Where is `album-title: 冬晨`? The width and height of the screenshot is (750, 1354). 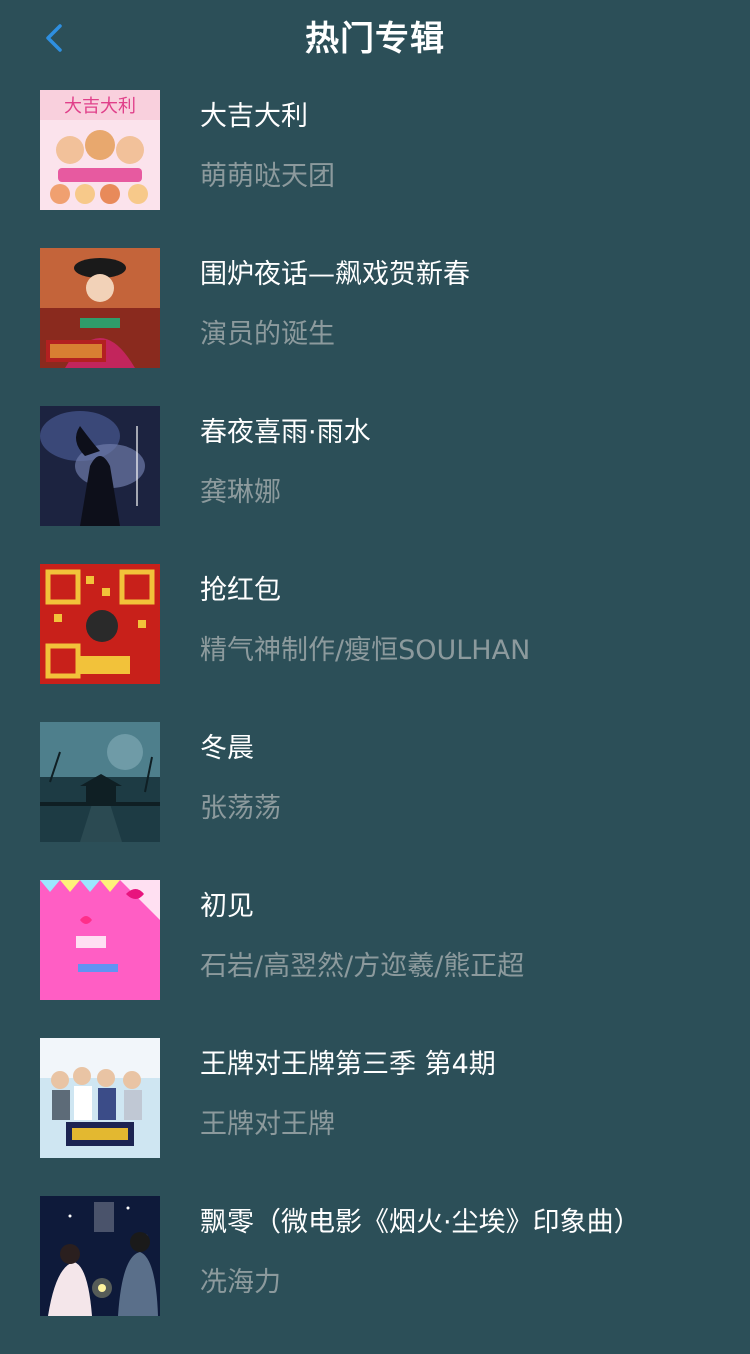 album-title: 冬晨 is located at coordinates (227, 748).